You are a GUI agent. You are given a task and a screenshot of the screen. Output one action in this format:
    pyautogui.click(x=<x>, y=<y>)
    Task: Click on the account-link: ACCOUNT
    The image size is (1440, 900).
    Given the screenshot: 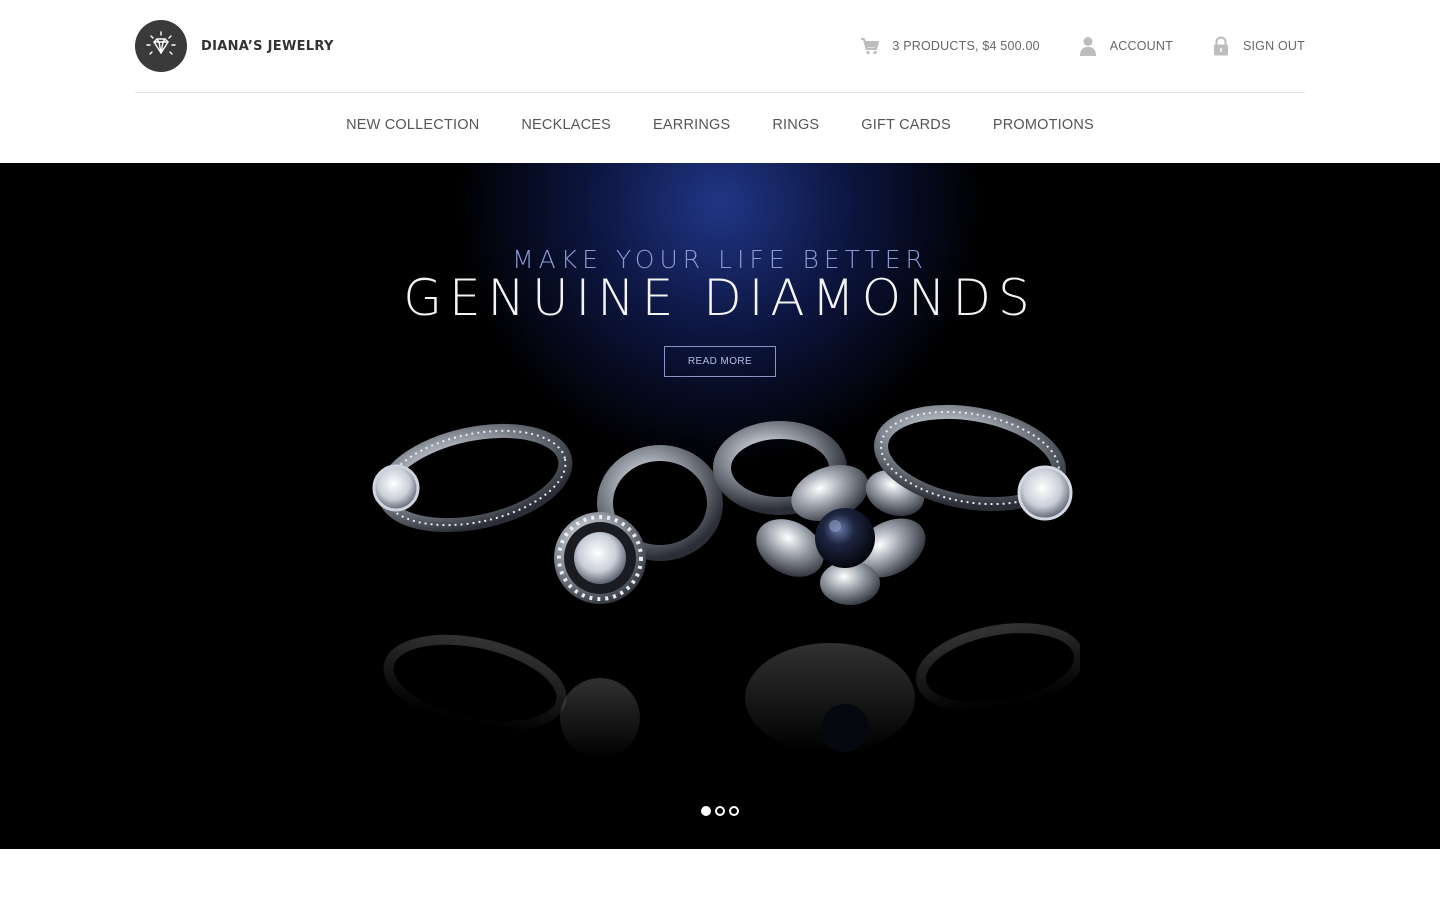 What is the action you would take?
    pyautogui.click(x=1125, y=46)
    